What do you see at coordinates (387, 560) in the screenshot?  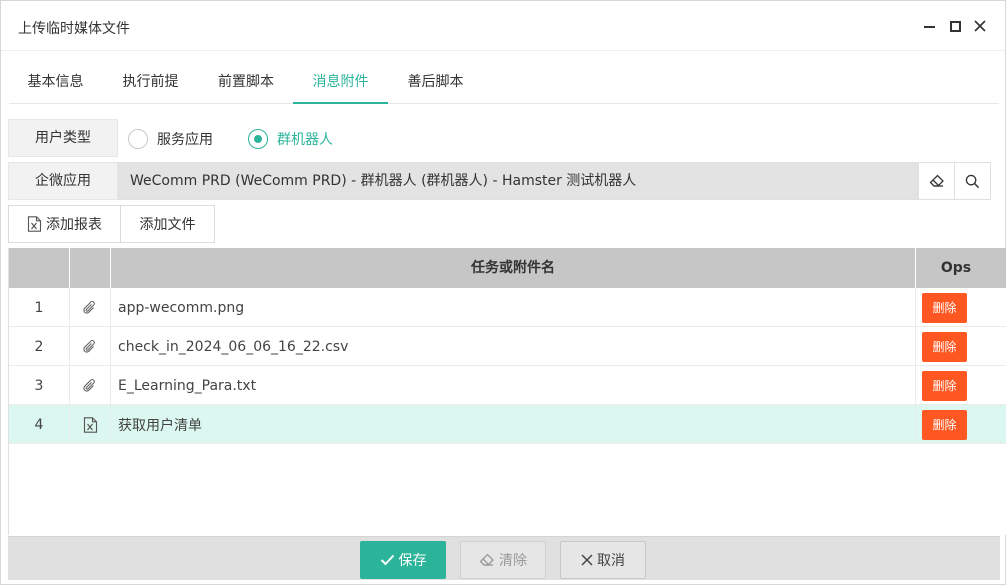 I see `check-icon` at bounding box center [387, 560].